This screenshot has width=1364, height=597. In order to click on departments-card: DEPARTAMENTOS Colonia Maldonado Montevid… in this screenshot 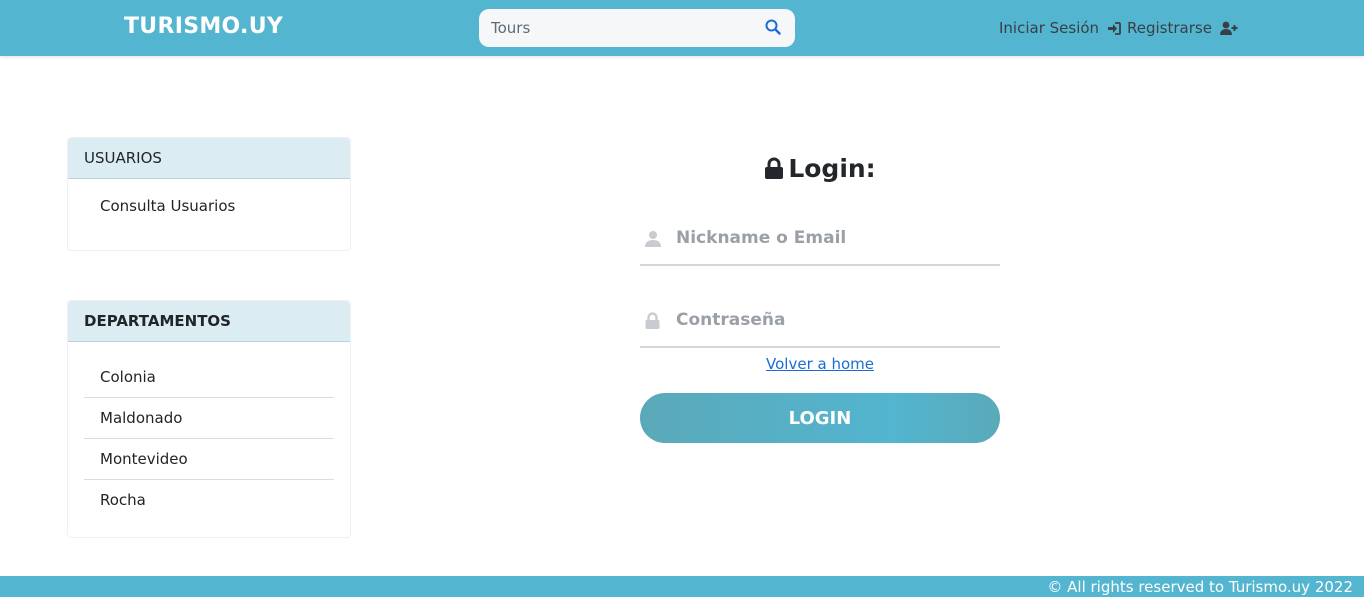, I will do `click(209, 419)`.